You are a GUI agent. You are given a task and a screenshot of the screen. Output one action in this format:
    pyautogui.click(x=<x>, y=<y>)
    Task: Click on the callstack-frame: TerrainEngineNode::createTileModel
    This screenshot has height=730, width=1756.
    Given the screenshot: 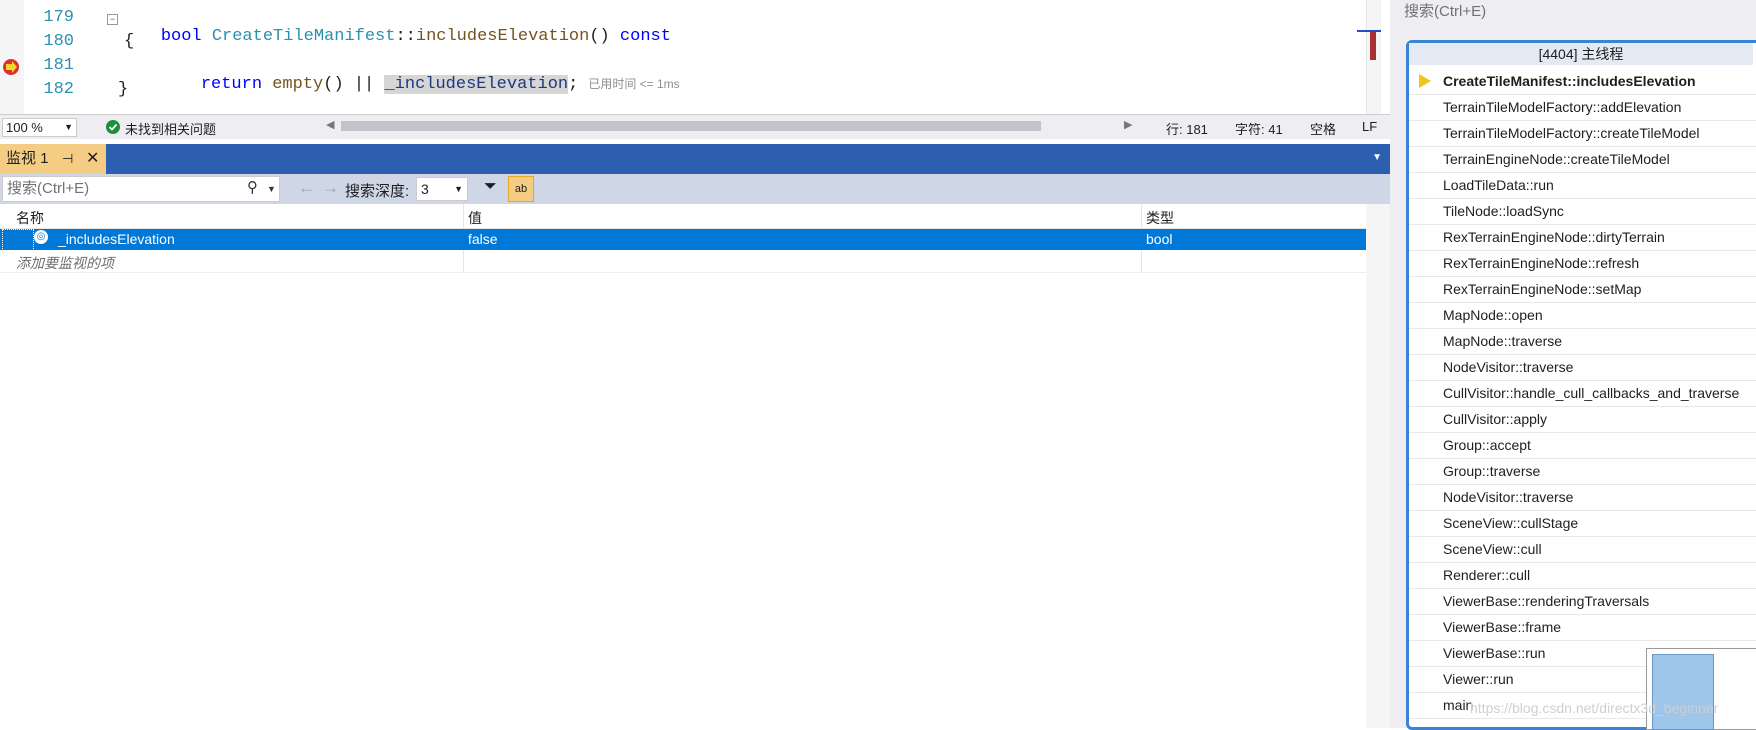 What is the action you would take?
    pyautogui.click(x=1582, y=159)
    